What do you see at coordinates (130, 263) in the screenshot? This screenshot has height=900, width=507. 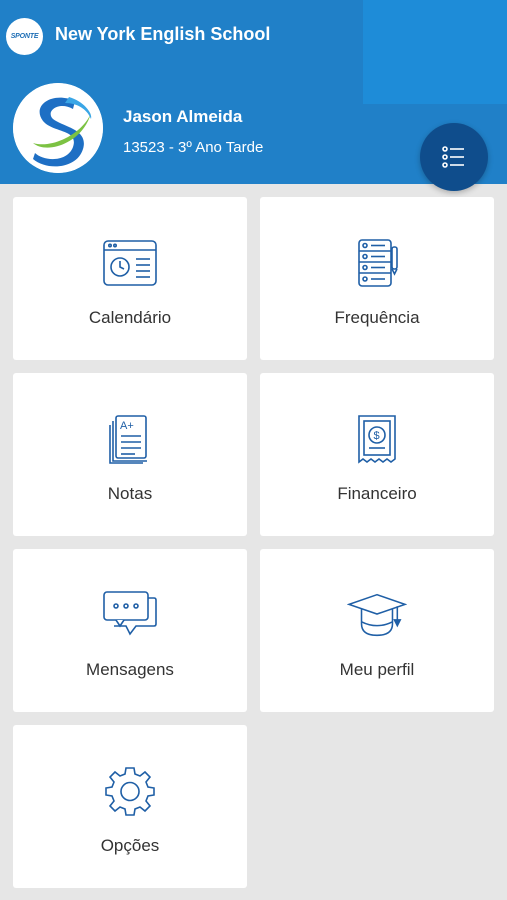 I see `calendar-clock-icon` at bounding box center [130, 263].